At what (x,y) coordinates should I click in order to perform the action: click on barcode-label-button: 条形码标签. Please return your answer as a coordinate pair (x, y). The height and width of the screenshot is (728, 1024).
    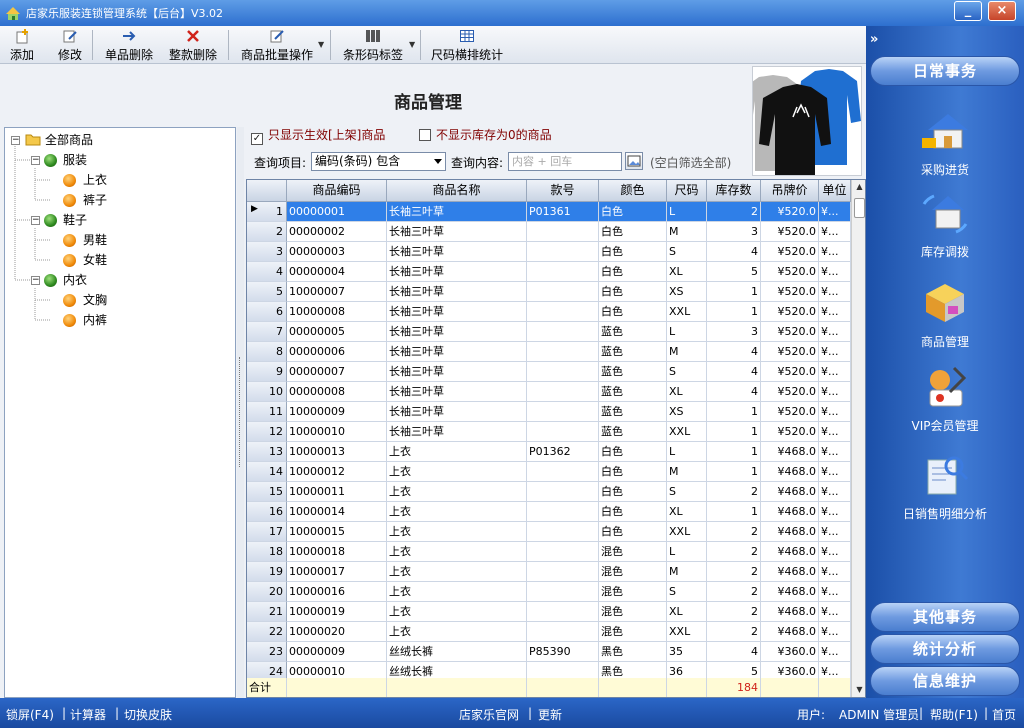
    Looking at the image, I should click on (373, 45).